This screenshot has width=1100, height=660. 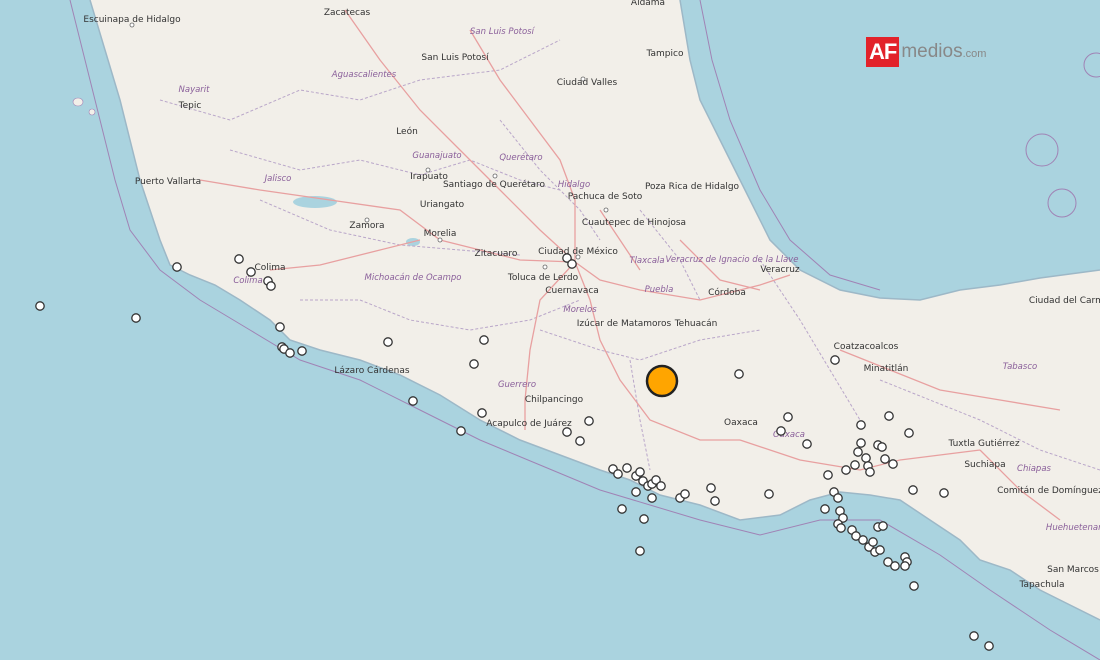 I want to click on city-label: Pachuca de Soto, so click(x=605, y=197).